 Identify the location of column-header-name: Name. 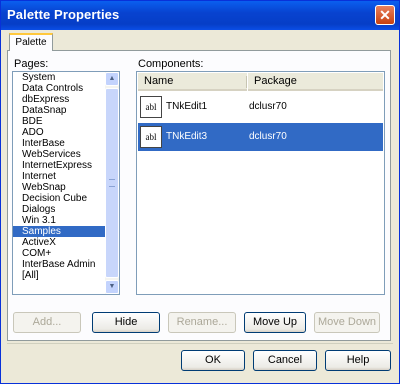
(192, 82).